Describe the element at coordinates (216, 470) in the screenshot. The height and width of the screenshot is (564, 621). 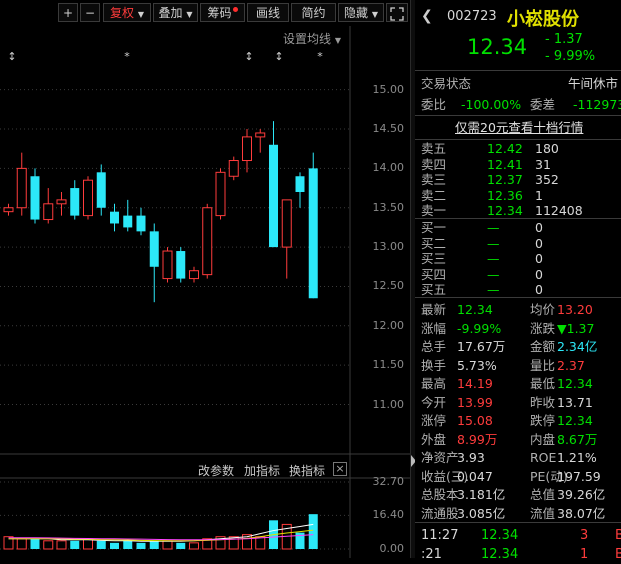
I see `change-params-link: 改参数` at that location.